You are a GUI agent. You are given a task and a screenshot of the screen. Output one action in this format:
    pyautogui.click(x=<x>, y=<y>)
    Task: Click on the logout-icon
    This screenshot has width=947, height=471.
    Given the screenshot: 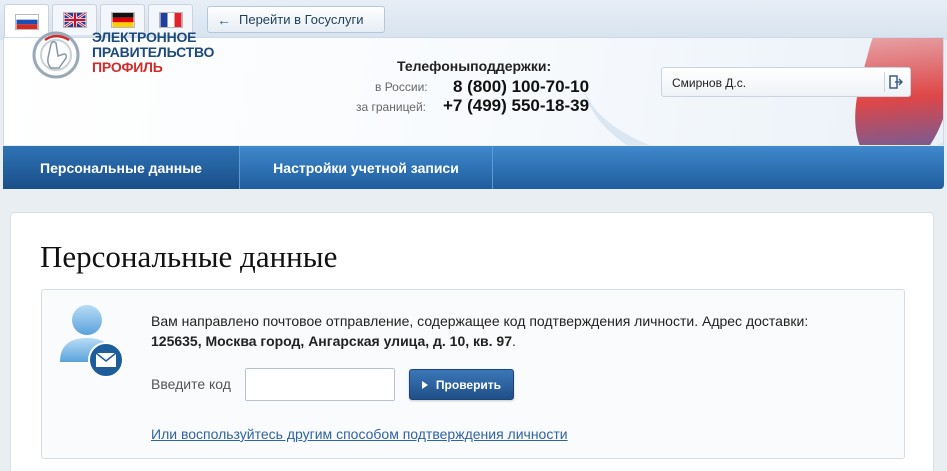 What is the action you would take?
    pyautogui.click(x=895, y=82)
    